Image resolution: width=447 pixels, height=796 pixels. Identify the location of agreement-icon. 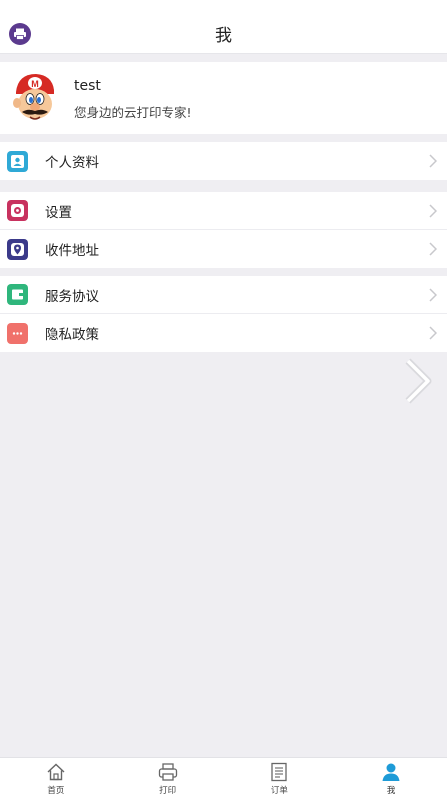
(17, 294).